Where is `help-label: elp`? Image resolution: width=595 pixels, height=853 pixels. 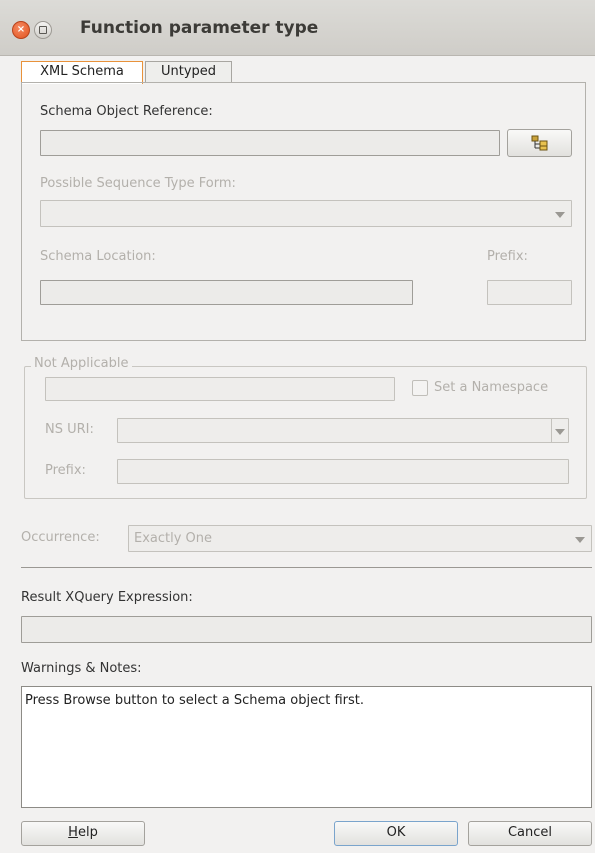
help-label: elp is located at coordinates (87, 832).